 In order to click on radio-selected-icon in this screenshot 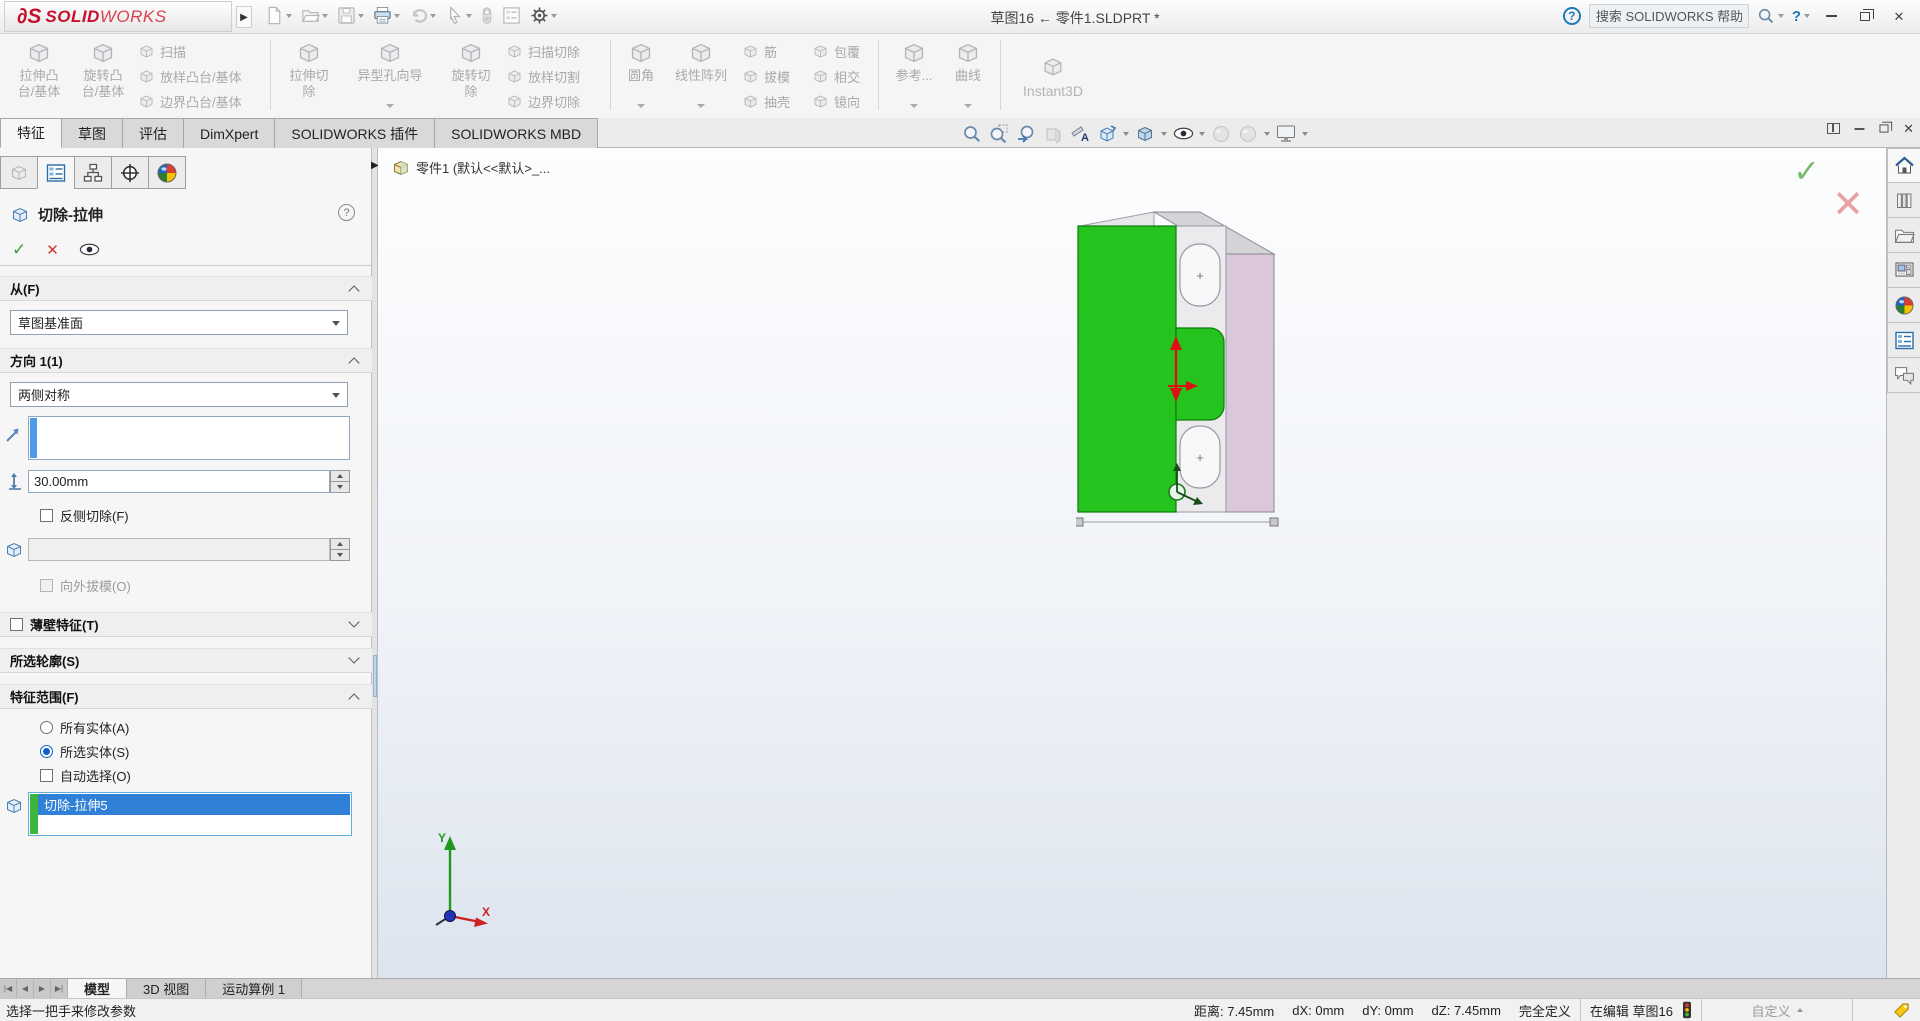, I will do `click(46, 751)`.